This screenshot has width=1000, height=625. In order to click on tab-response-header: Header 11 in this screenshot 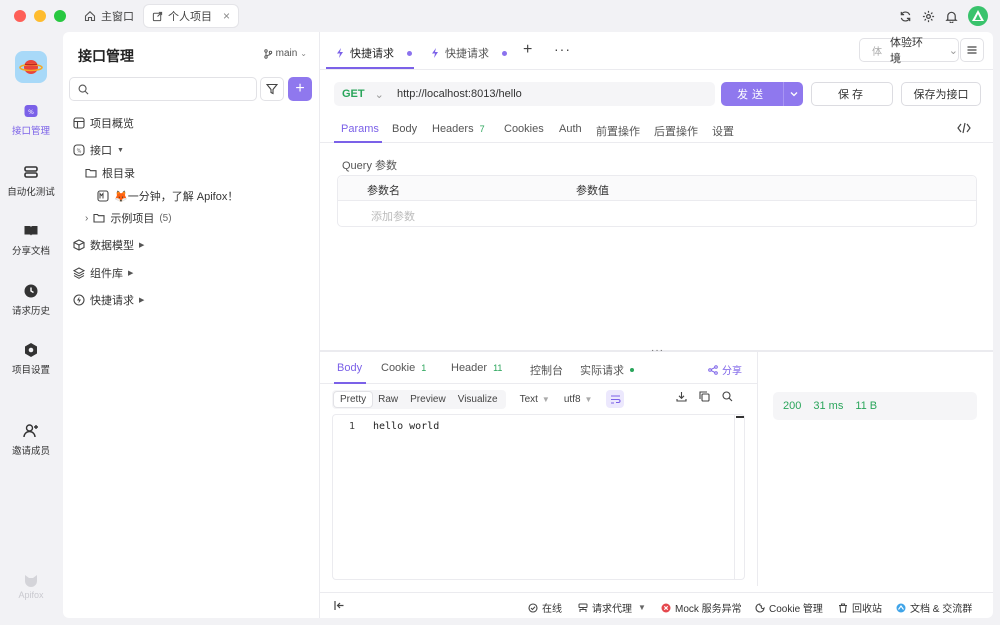, I will do `click(476, 368)`.